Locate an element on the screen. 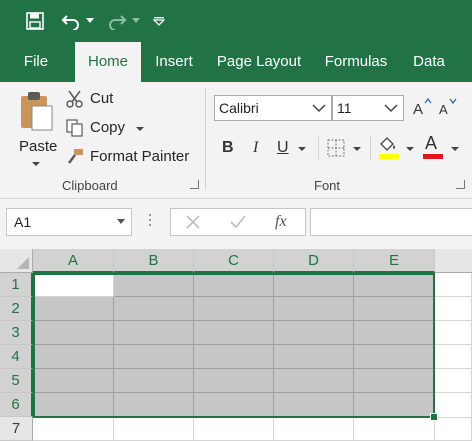 The image size is (472, 441). decrease-font-size-icon: A is located at coordinates (448, 107).